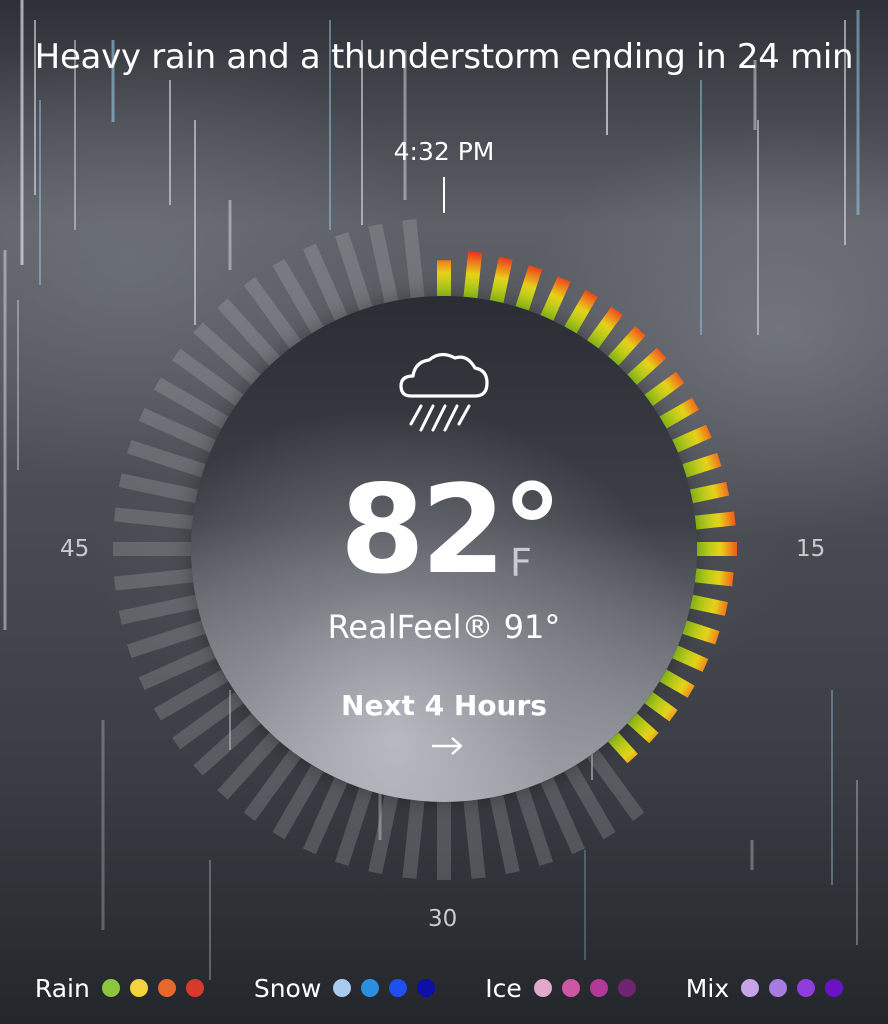  I want to click on legend-group-snow: Snow, so click(349, 988).